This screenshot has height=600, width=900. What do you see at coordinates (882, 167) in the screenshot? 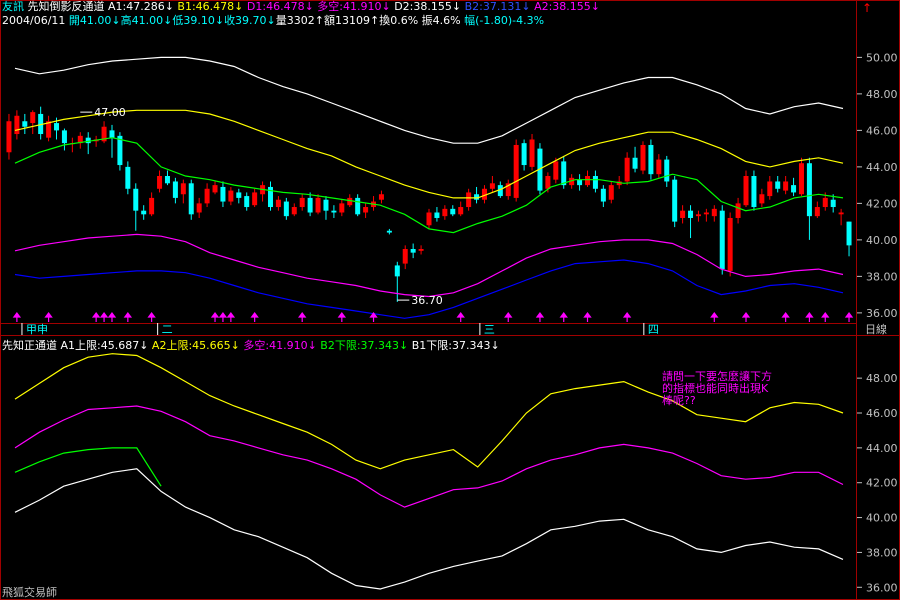
I see `upper-y-tick-label: 44.00` at bounding box center [882, 167].